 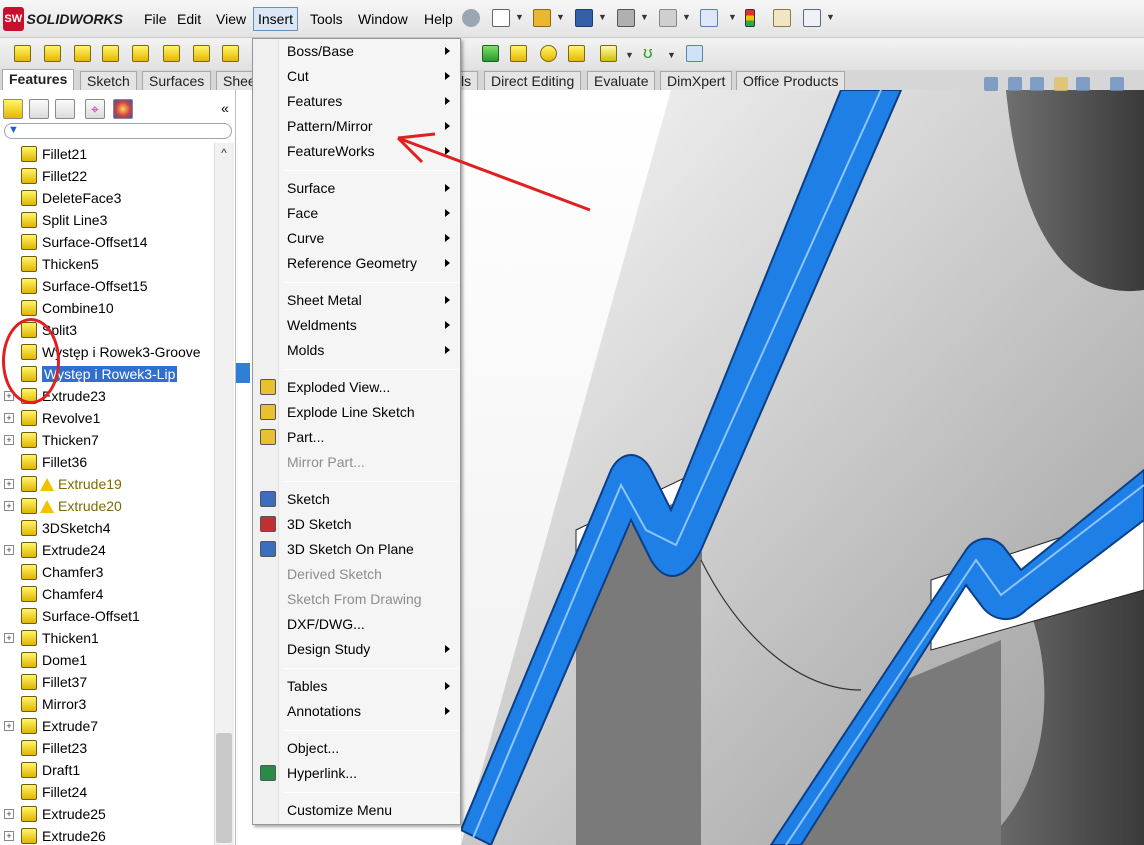 What do you see at coordinates (356, 238) in the screenshot?
I see `insert-menu-item: Curve` at bounding box center [356, 238].